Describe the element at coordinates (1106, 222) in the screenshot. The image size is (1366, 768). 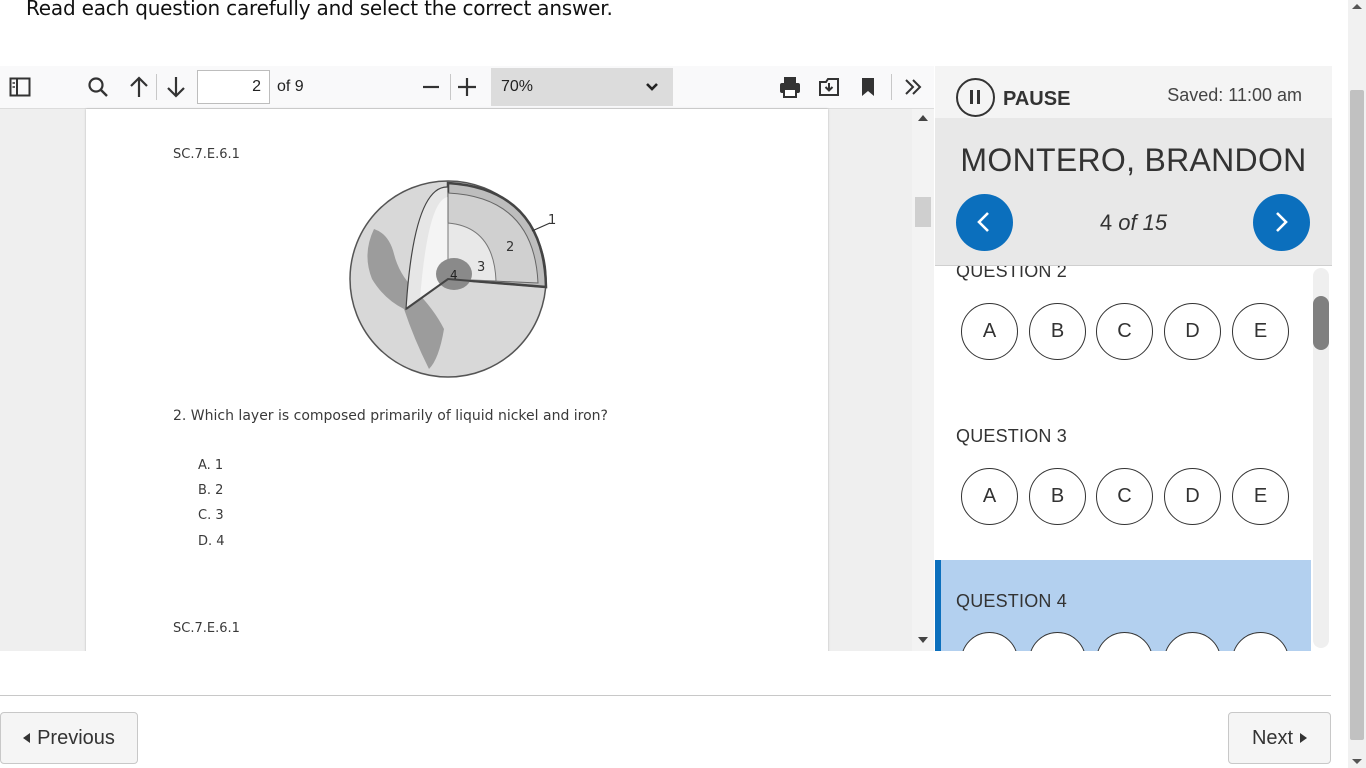
I see `counter-current: 4` at that location.